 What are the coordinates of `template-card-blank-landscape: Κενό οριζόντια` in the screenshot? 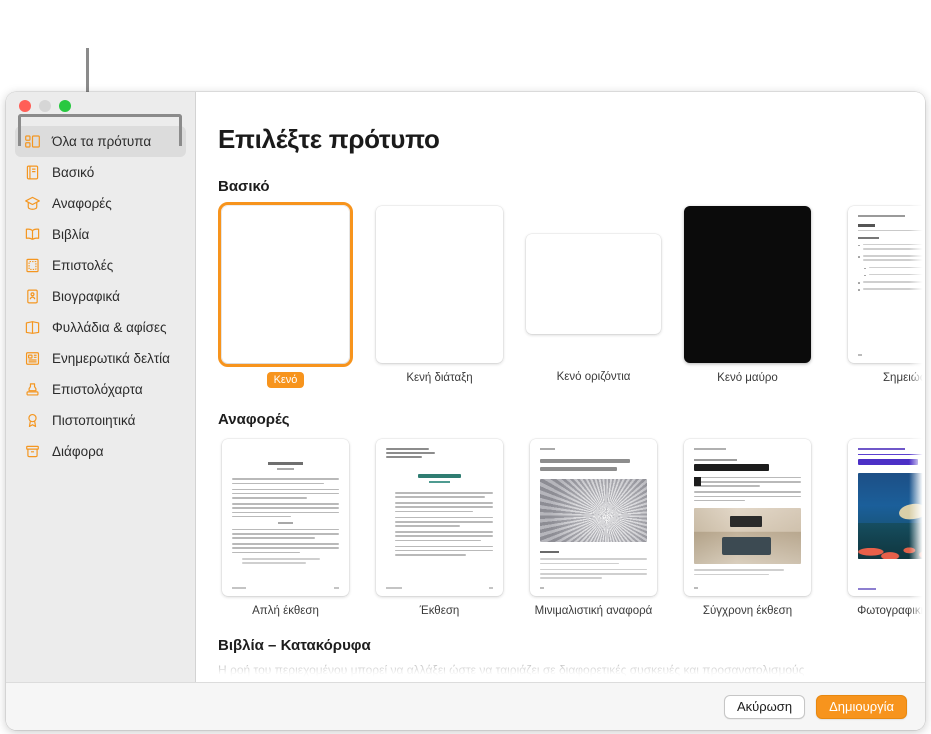 It's located at (593, 294).